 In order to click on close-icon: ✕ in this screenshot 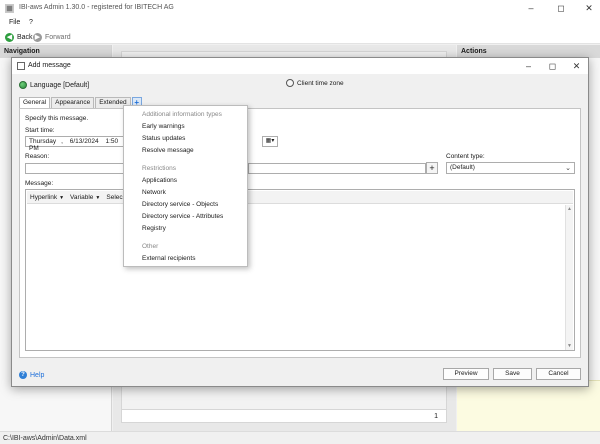, I will do `click(589, 8)`.